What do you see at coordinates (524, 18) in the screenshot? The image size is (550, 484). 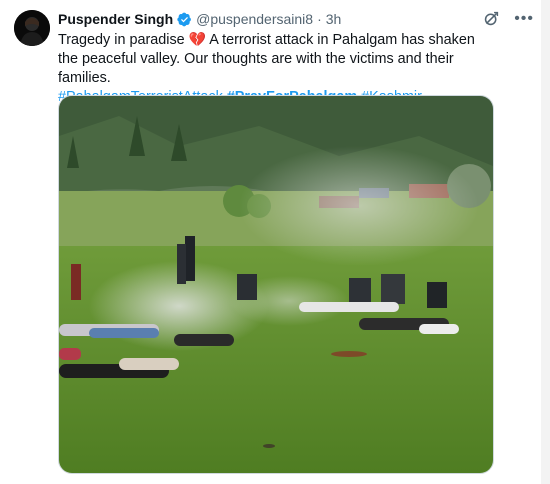 I see `more-icon: •••` at bounding box center [524, 18].